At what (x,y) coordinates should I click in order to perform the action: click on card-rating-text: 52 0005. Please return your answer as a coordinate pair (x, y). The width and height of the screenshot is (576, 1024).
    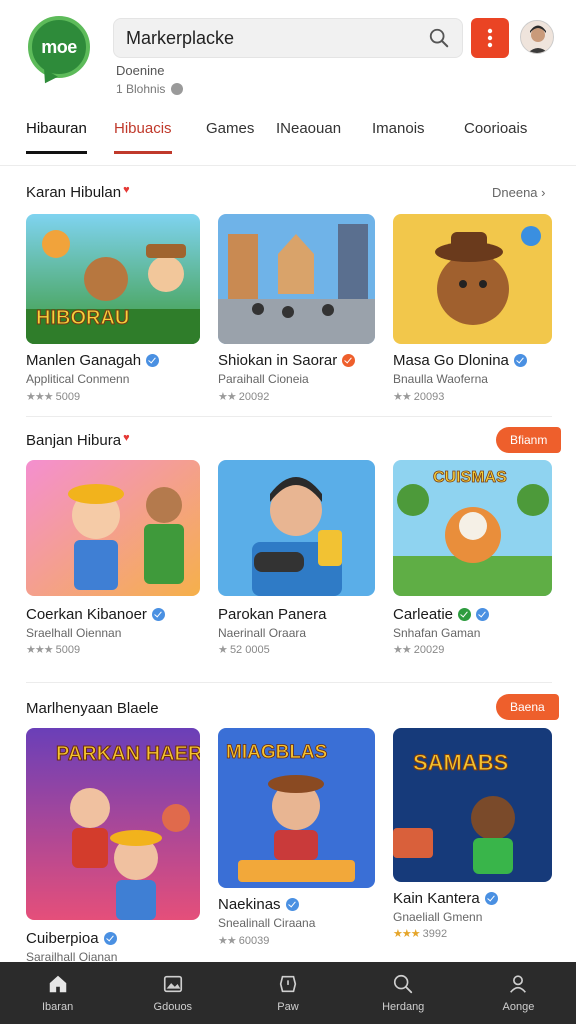
    Looking at the image, I should click on (249, 650).